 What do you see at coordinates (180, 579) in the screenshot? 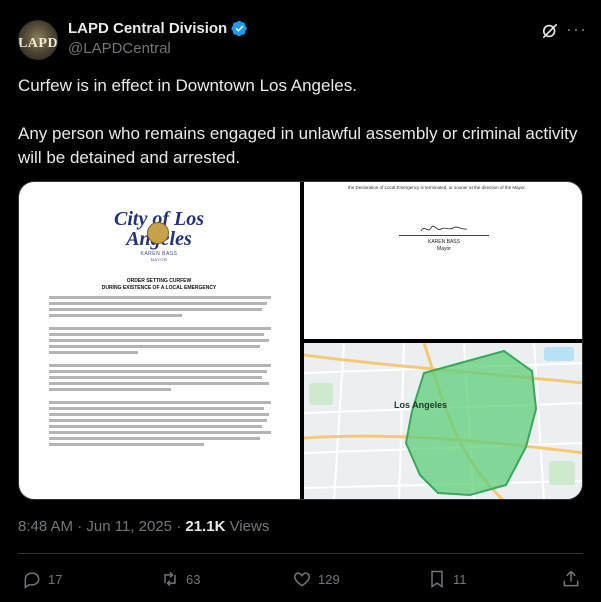
I see `repost-button: 63` at bounding box center [180, 579].